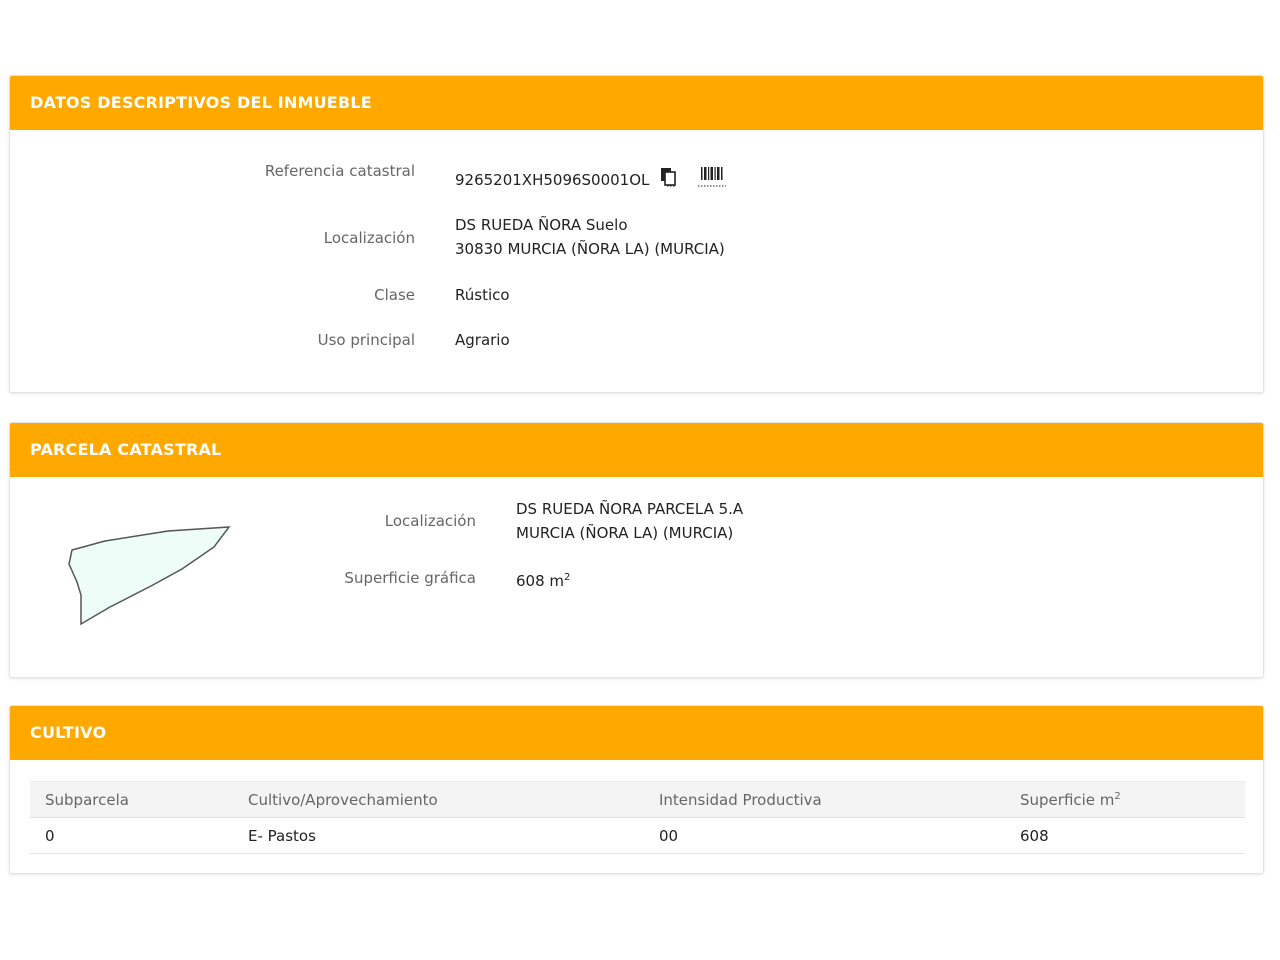 The height and width of the screenshot is (960, 1280). Describe the element at coordinates (1067, 799) in the screenshot. I see `col-superficie-label: Superficie m` at that location.